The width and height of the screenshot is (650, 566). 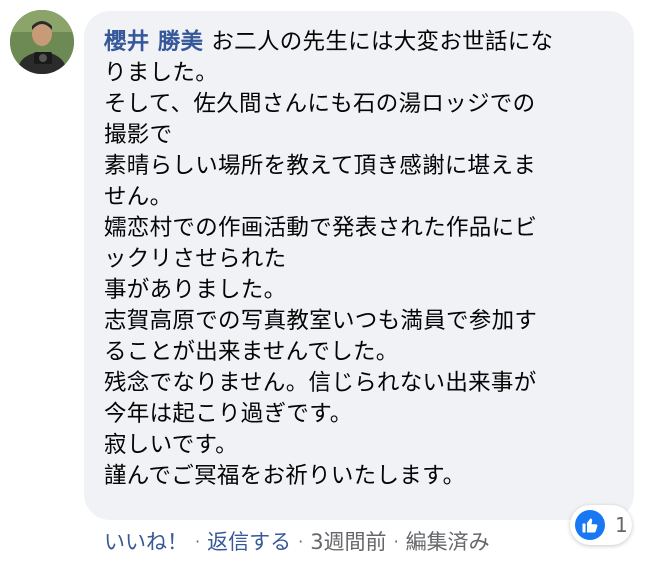 What do you see at coordinates (228, 414) in the screenshot?
I see `comment-line: 今年は起こり過ぎです。` at bounding box center [228, 414].